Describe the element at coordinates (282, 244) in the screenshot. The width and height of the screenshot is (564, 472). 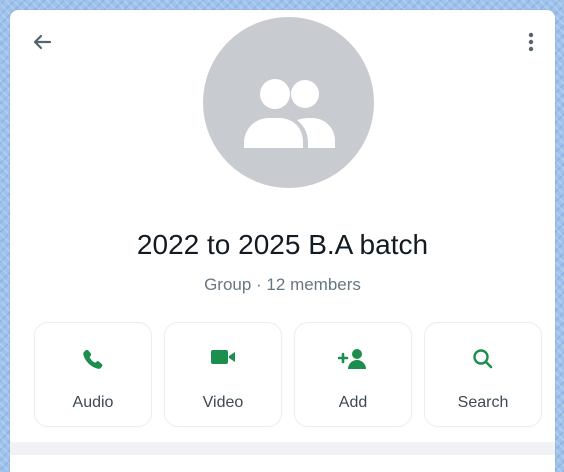
I see `group-name: 2022 to 2025 B.A batch` at that location.